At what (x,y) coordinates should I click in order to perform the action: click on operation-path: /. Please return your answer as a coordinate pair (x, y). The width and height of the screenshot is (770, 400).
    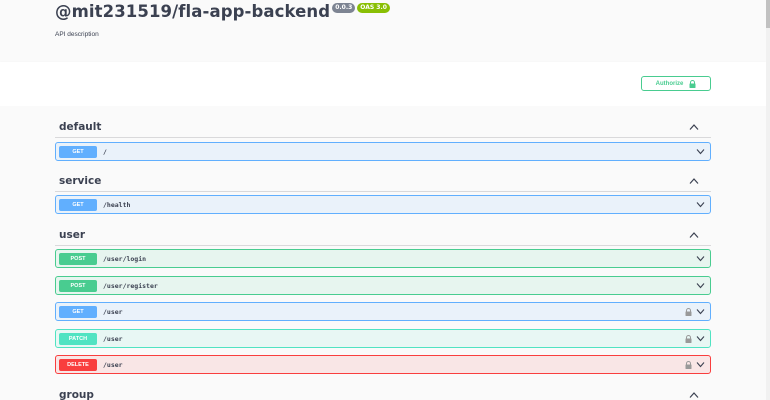
    Looking at the image, I should click on (105, 151).